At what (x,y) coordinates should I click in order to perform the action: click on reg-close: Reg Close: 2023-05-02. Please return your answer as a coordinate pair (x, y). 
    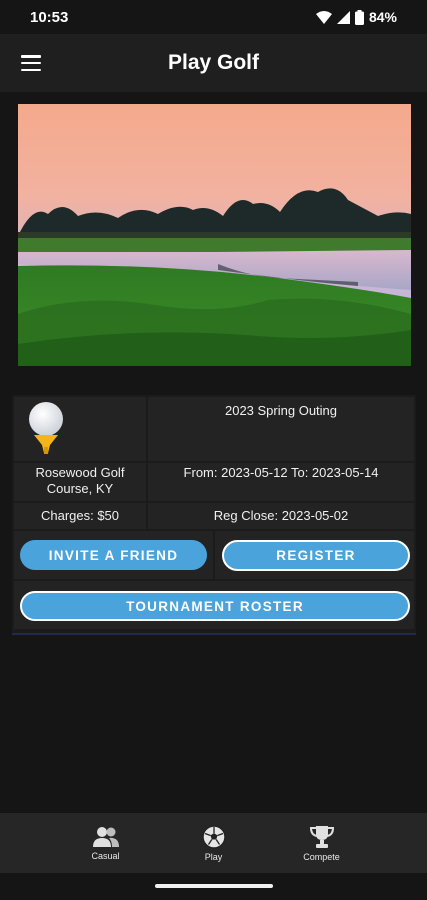
    Looking at the image, I should click on (281, 515).